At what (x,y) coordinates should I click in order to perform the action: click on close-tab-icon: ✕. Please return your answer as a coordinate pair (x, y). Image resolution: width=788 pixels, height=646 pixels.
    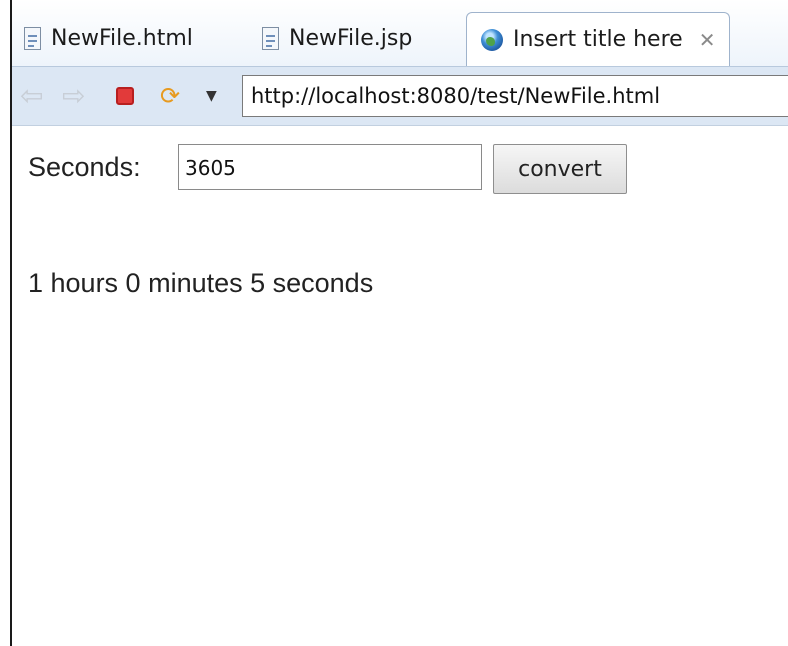
    Looking at the image, I should click on (707, 40).